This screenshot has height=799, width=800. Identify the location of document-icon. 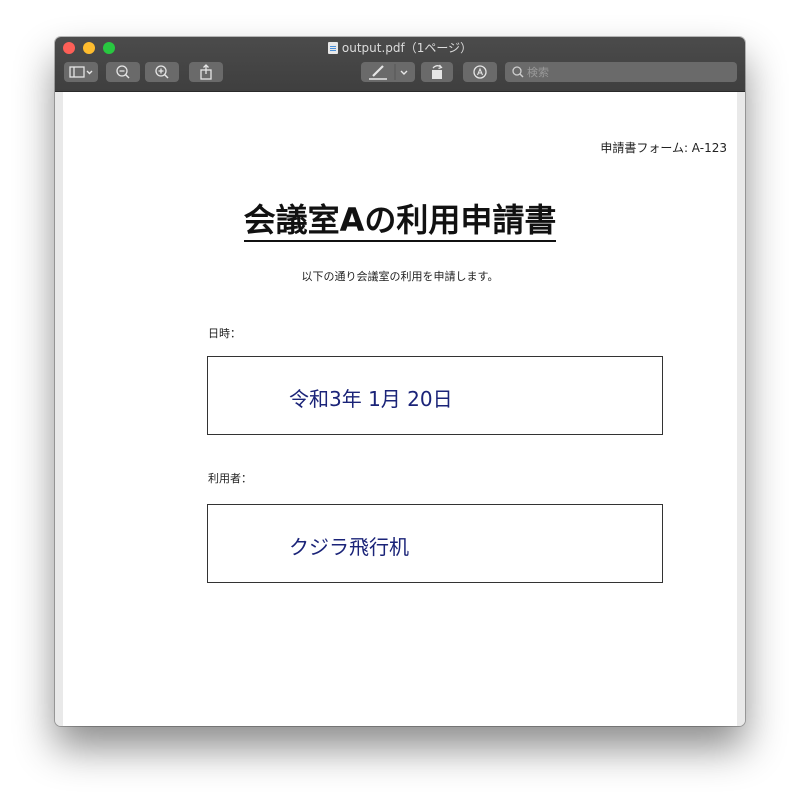
(332, 48).